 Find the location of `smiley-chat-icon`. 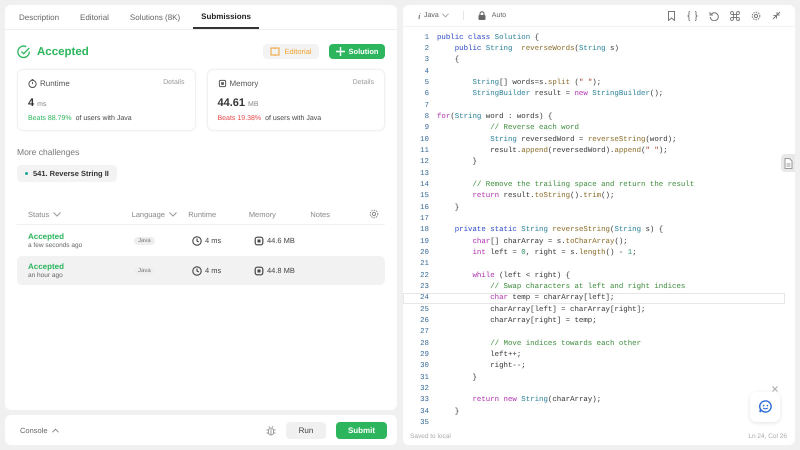

smiley-chat-icon is located at coordinates (765, 407).